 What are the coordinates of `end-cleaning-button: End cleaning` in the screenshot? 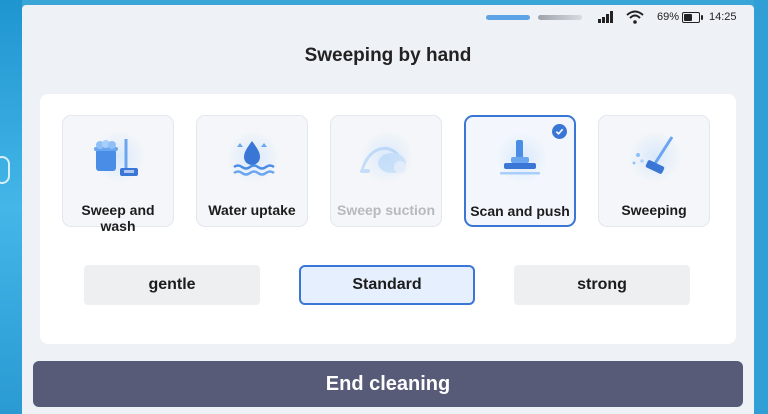 It's located at (388, 384).